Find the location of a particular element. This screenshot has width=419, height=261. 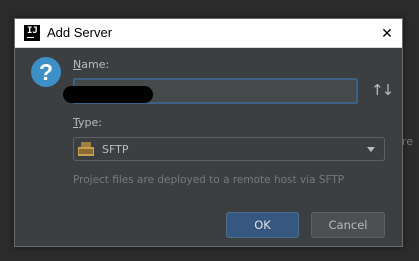

sftp-icon is located at coordinates (86, 149).